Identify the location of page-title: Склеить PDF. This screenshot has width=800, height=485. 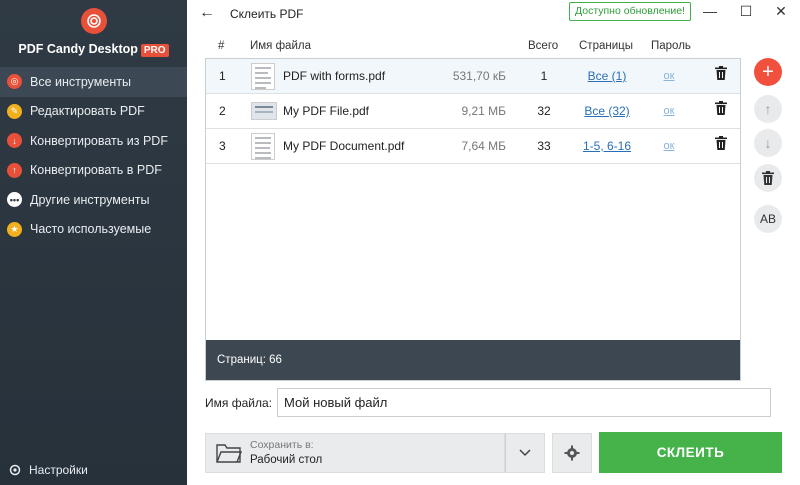
(267, 14).